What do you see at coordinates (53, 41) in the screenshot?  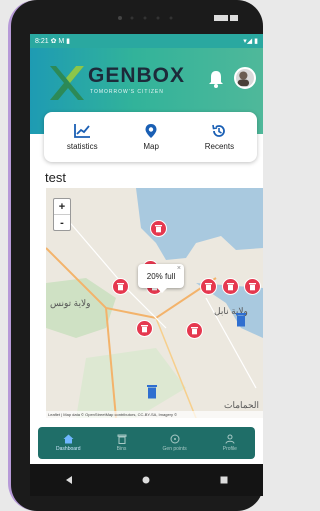 I see `status-time: 8:21 ✿ M ▮` at bounding box center [53, 41].